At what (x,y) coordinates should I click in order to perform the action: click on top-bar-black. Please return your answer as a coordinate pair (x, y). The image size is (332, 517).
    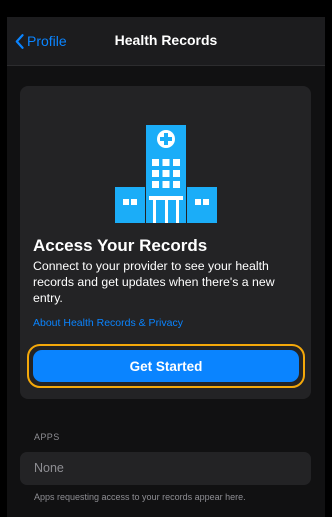
    Looking at the image, I should click on (166, 8).